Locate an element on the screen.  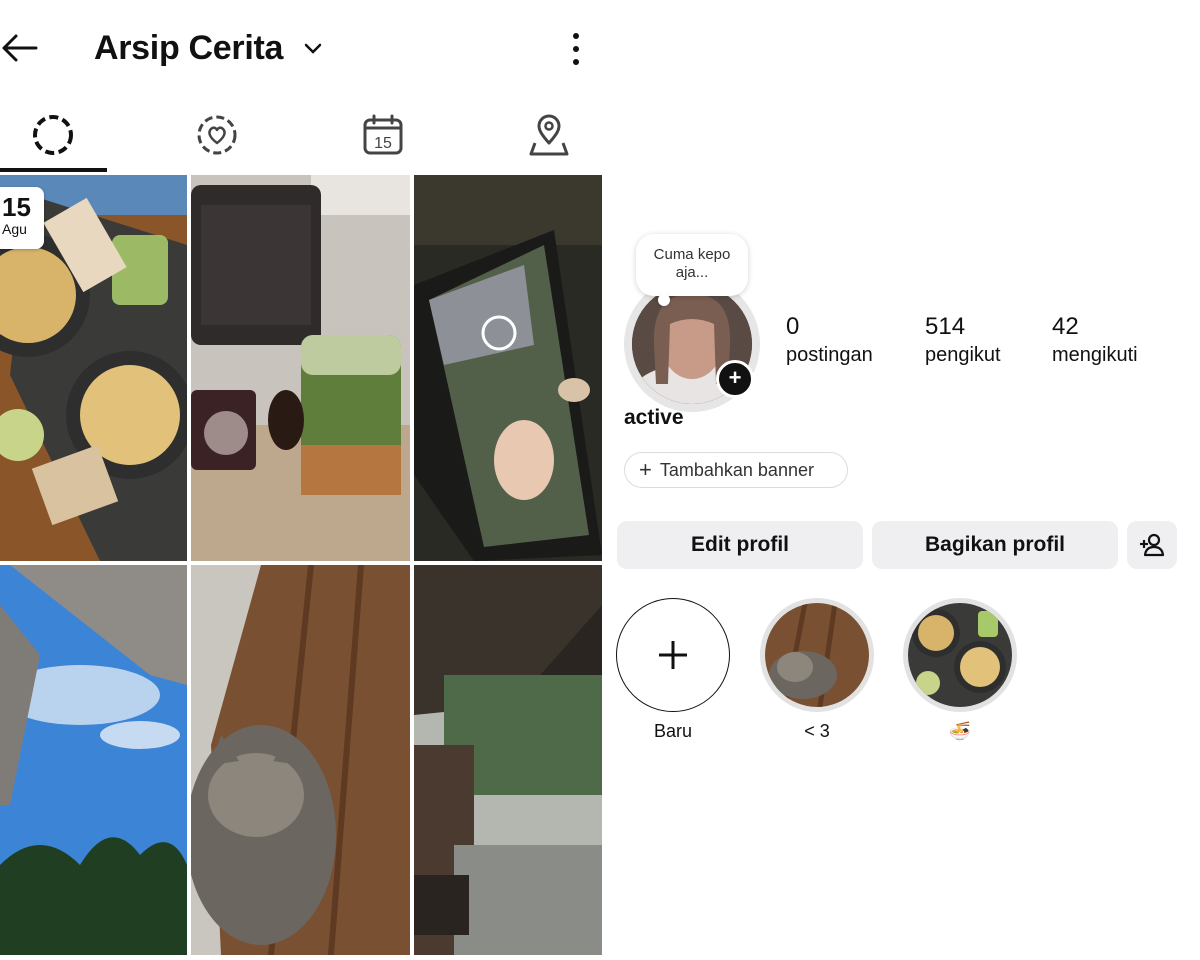
add-banner-button: + Tambahkan banner is located at coordinates (736, 470).